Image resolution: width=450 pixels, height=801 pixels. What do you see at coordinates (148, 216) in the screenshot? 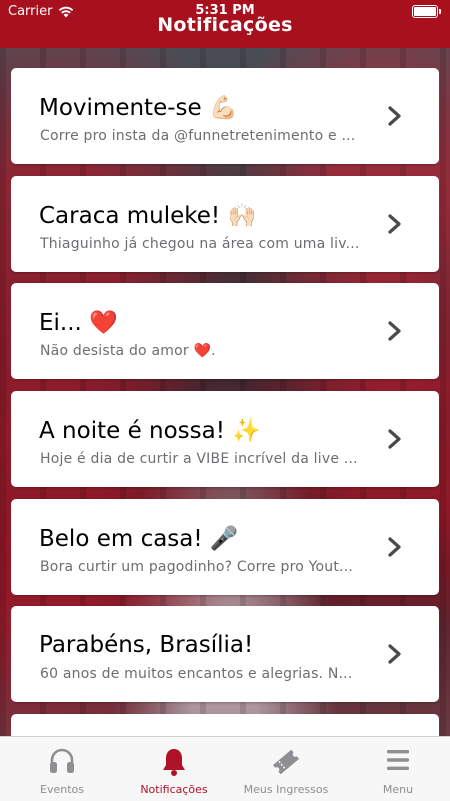
I see `notification-title: Caraca muleke! 🙌🏻` at bounding box center [148, 216].